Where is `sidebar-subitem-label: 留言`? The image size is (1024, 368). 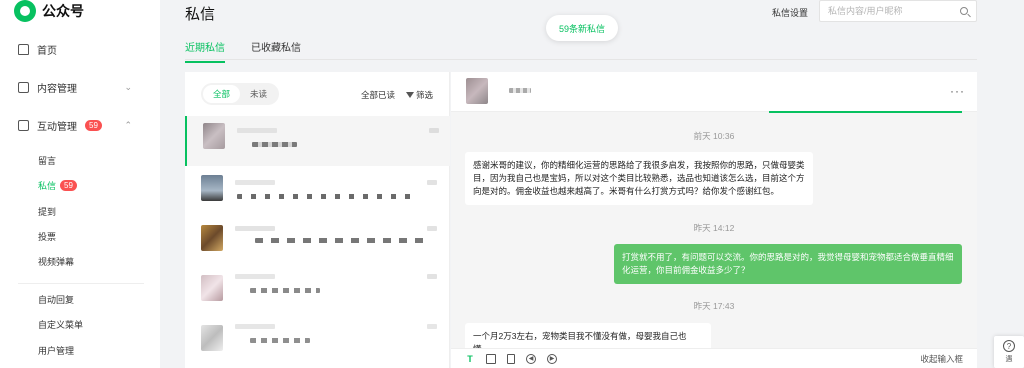
sidebar-subitem-label: 留言 is located at coordinates (47, 161).